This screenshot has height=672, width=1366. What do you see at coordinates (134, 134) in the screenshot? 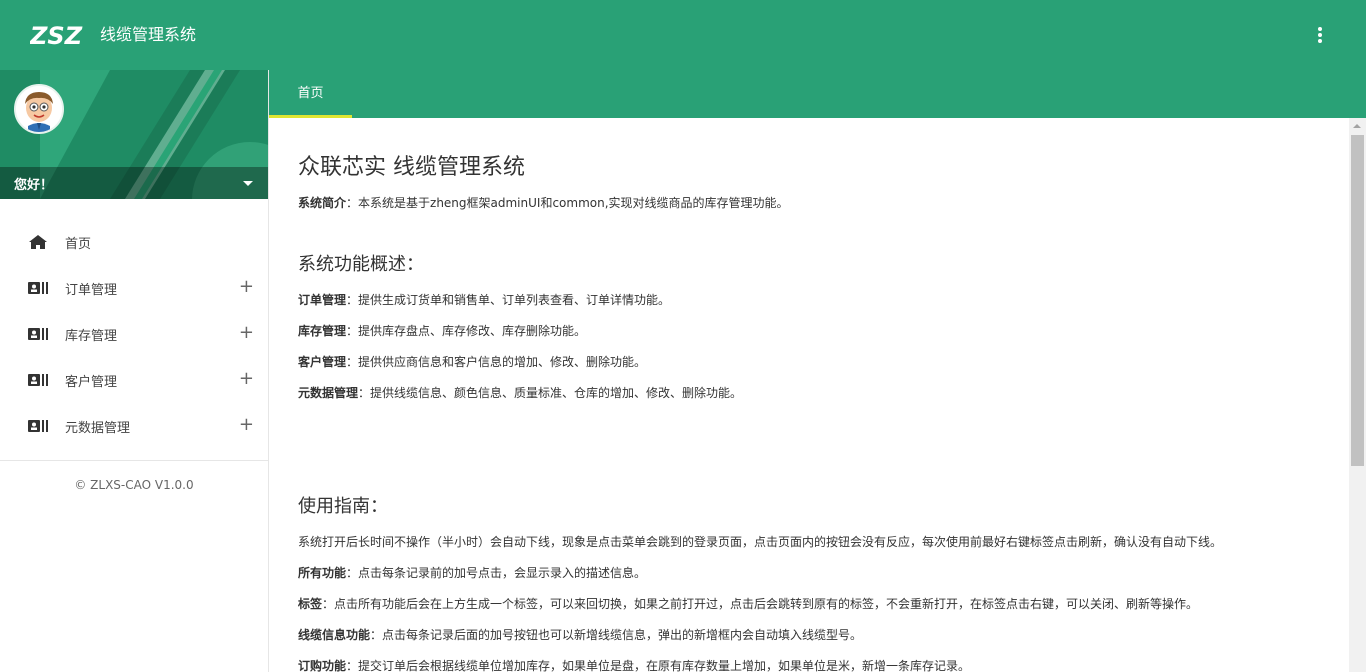
I see `profile-panel: 您好！` at bounding box center [134, 134].